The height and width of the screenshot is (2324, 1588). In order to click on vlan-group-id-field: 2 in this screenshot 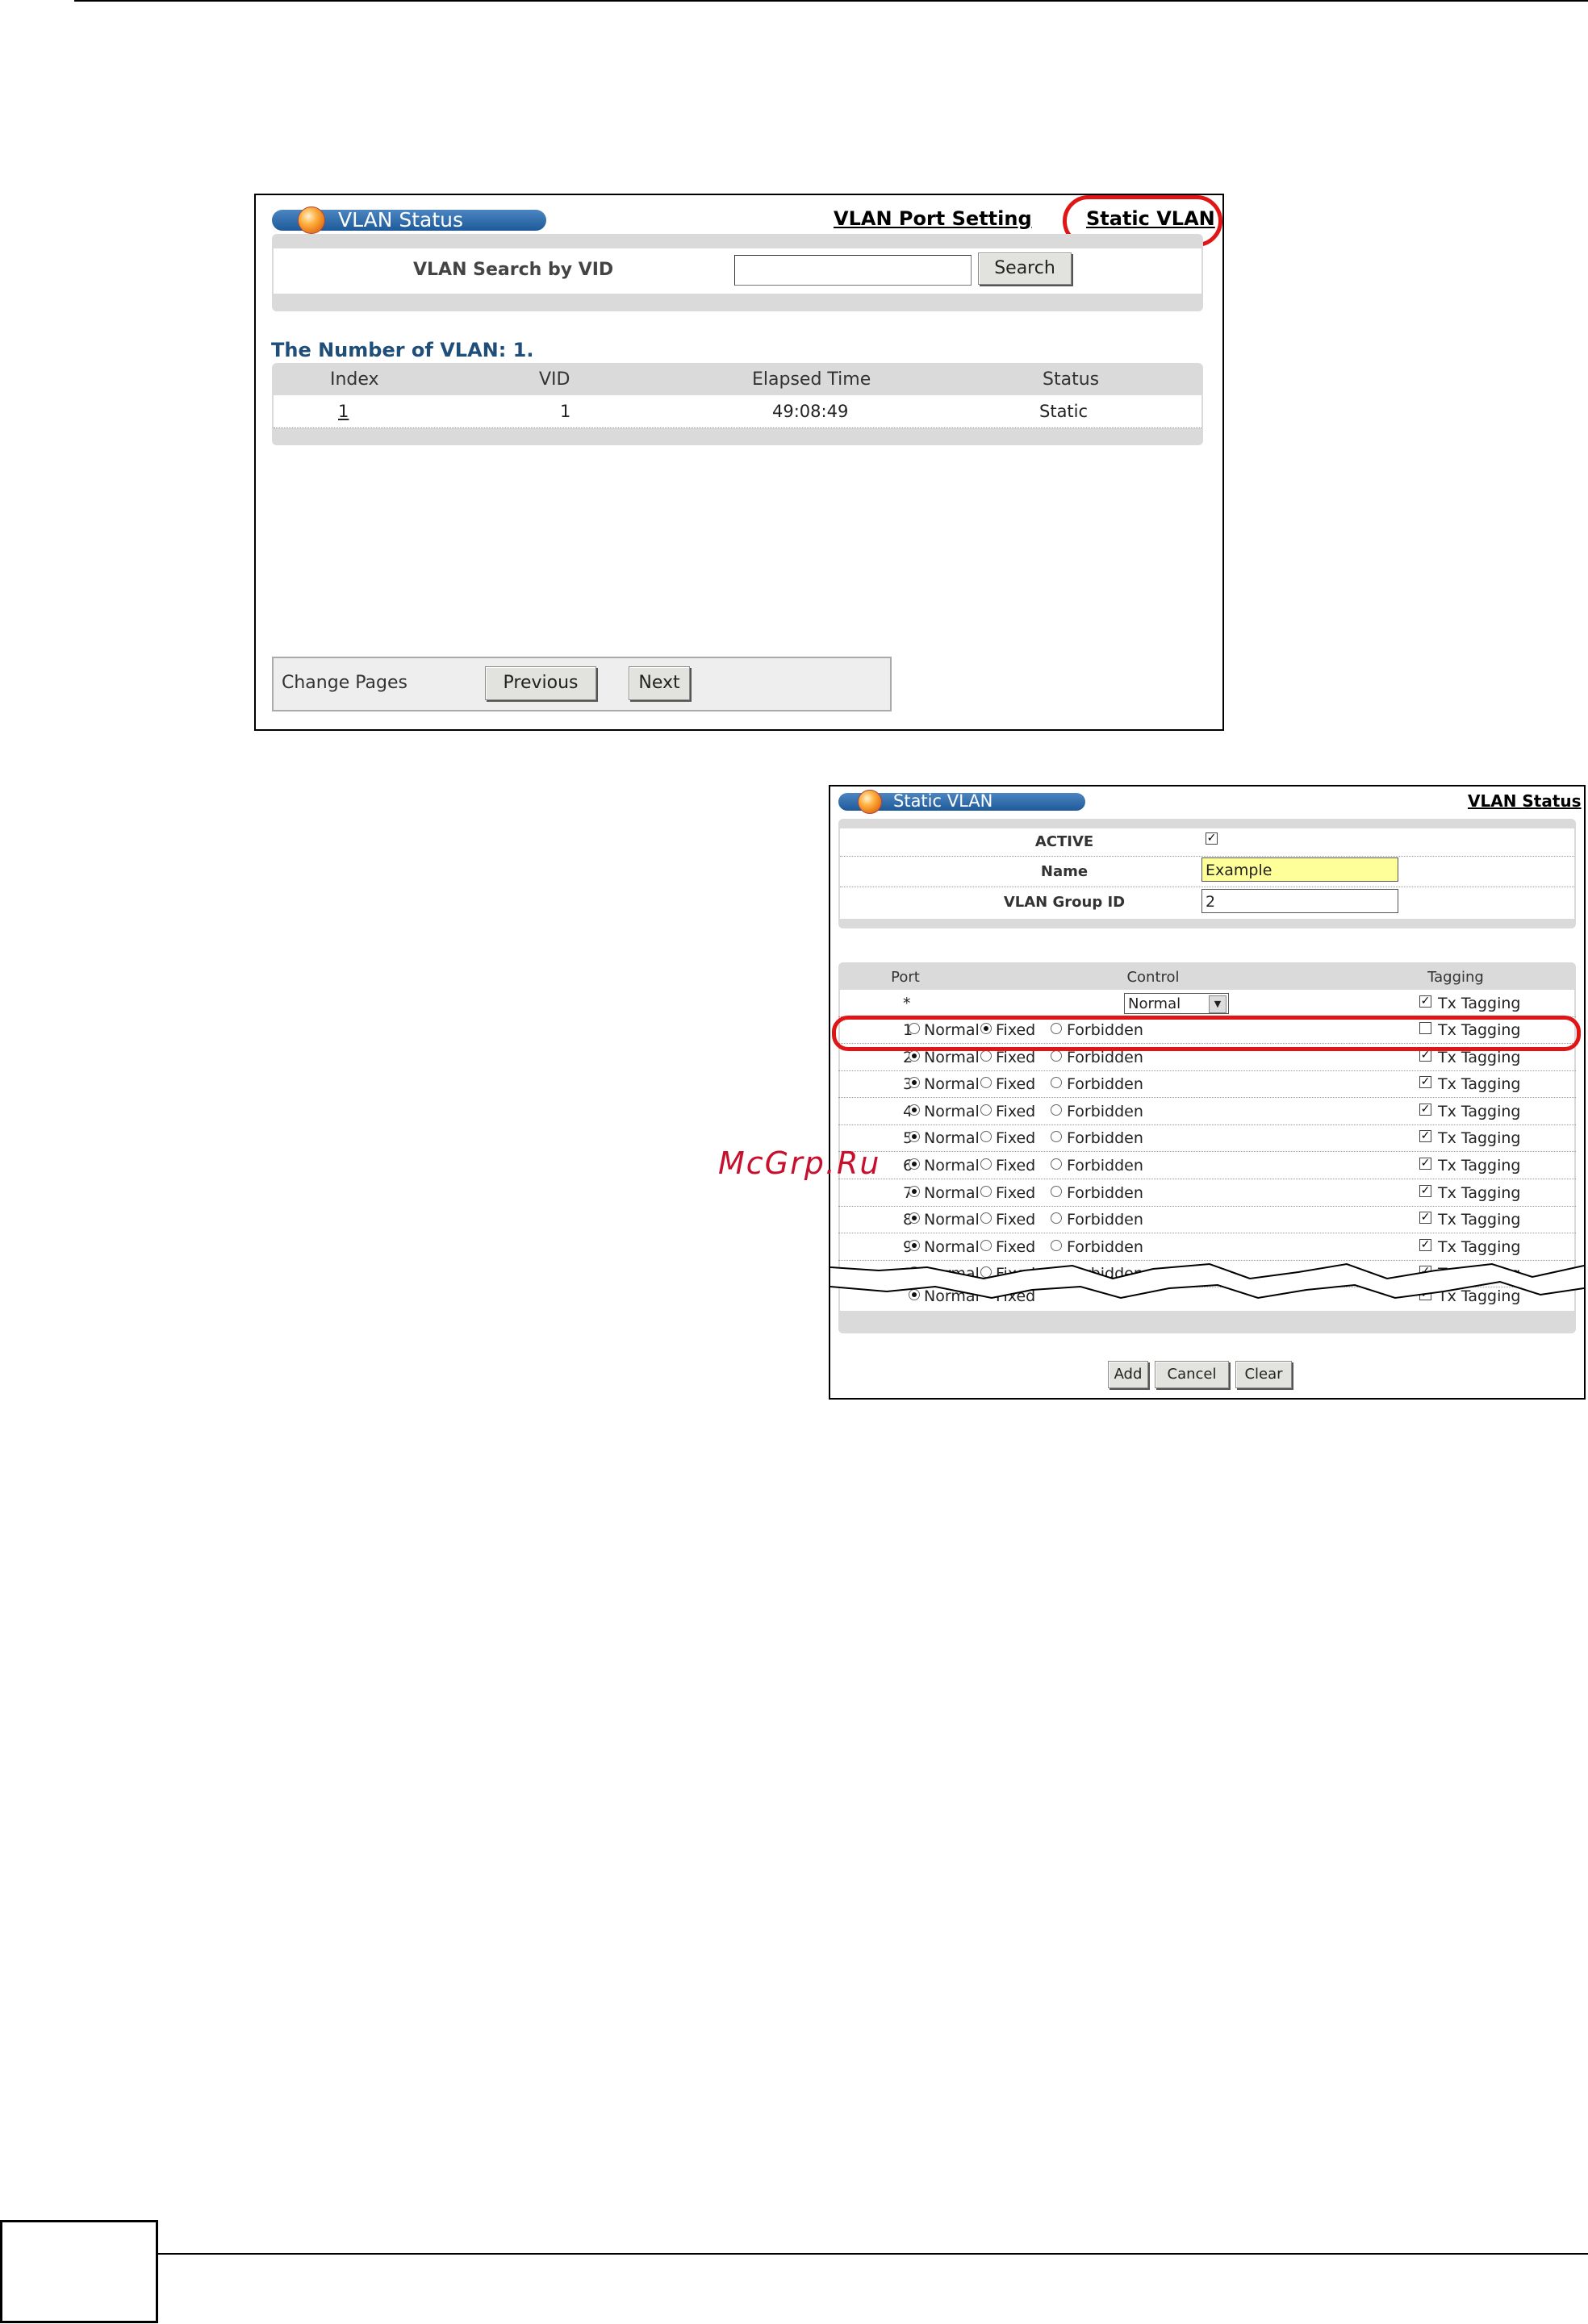, I will do `click(1299, 901)`.